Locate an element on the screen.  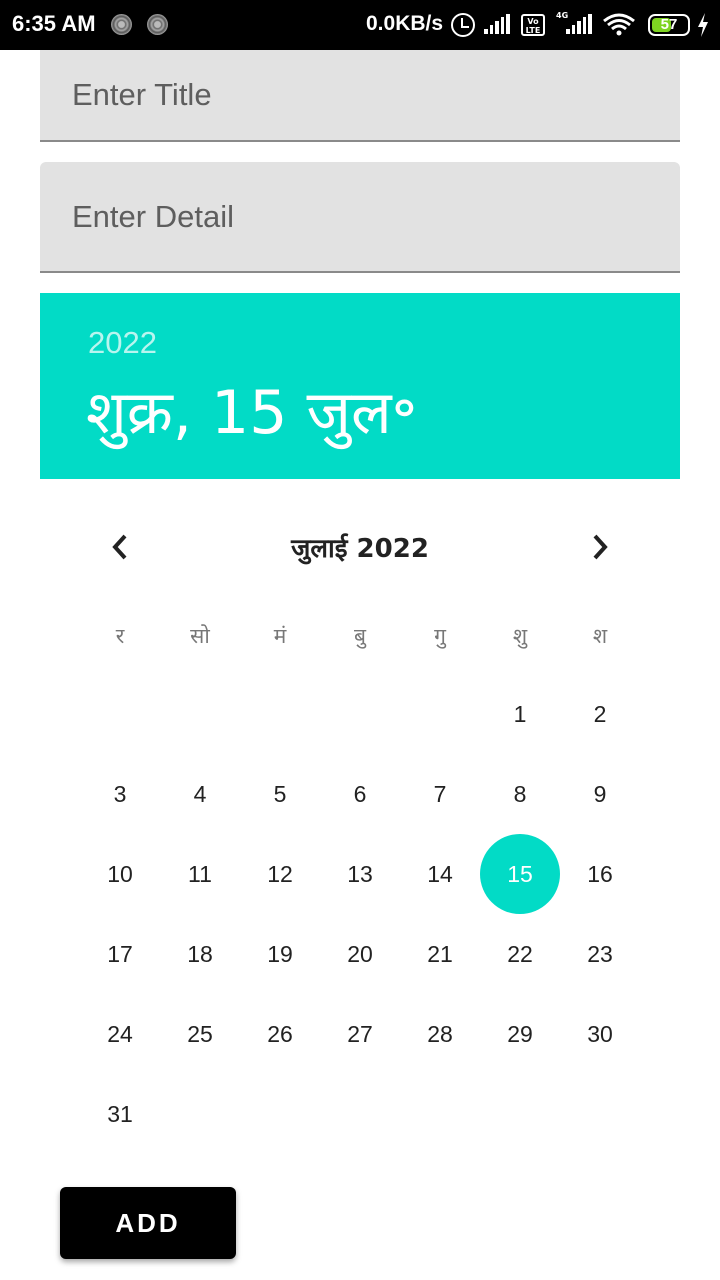
calendar-day: 2 is located at coordinates (600, 714).